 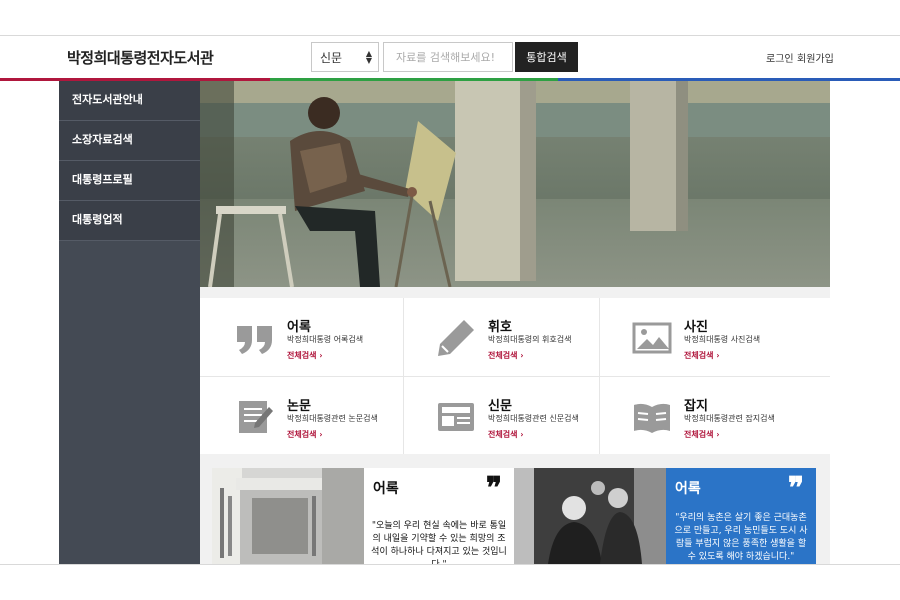 I want to click on quote-photo-monument, so click(x=288, y=516).